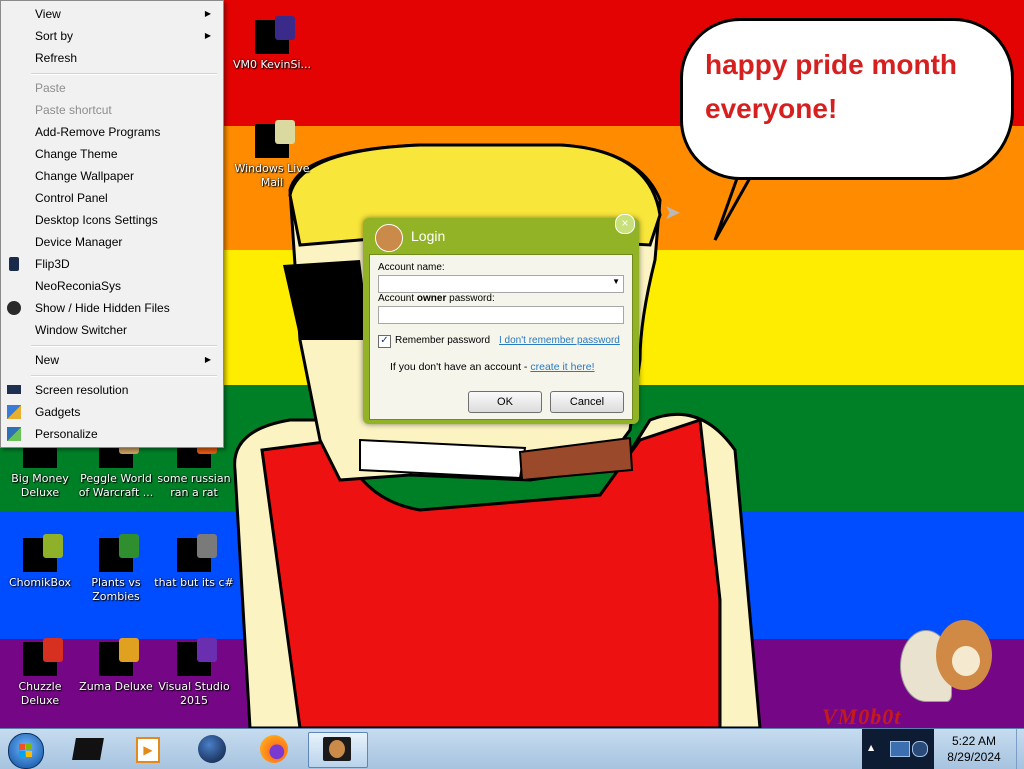  What do you see at coordinates (974, 741) in the screenshot?
I see `clock-time: 5:22 AM` at bounding box center [974, 741].